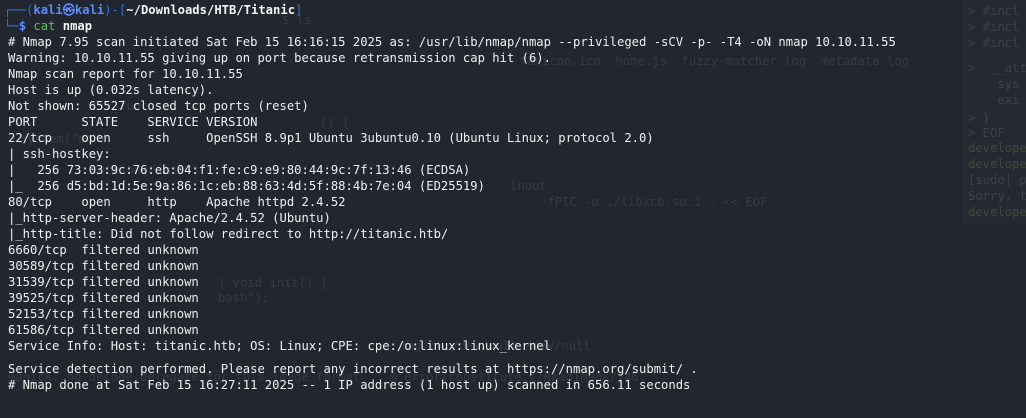 This screenshot has width=1026, height=418. I want to click on output-line: | ssh-hostkey:, so click(59, 154).